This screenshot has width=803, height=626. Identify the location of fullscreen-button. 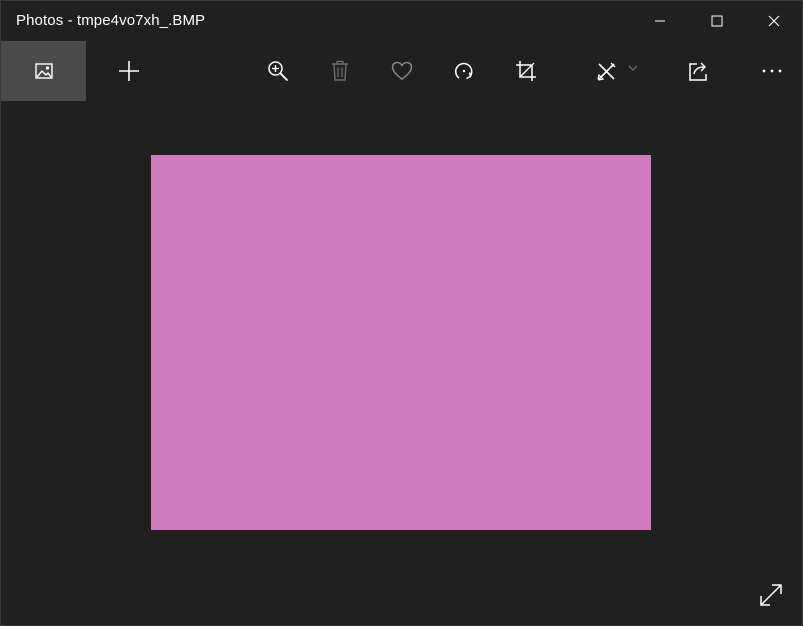
(771, 595).